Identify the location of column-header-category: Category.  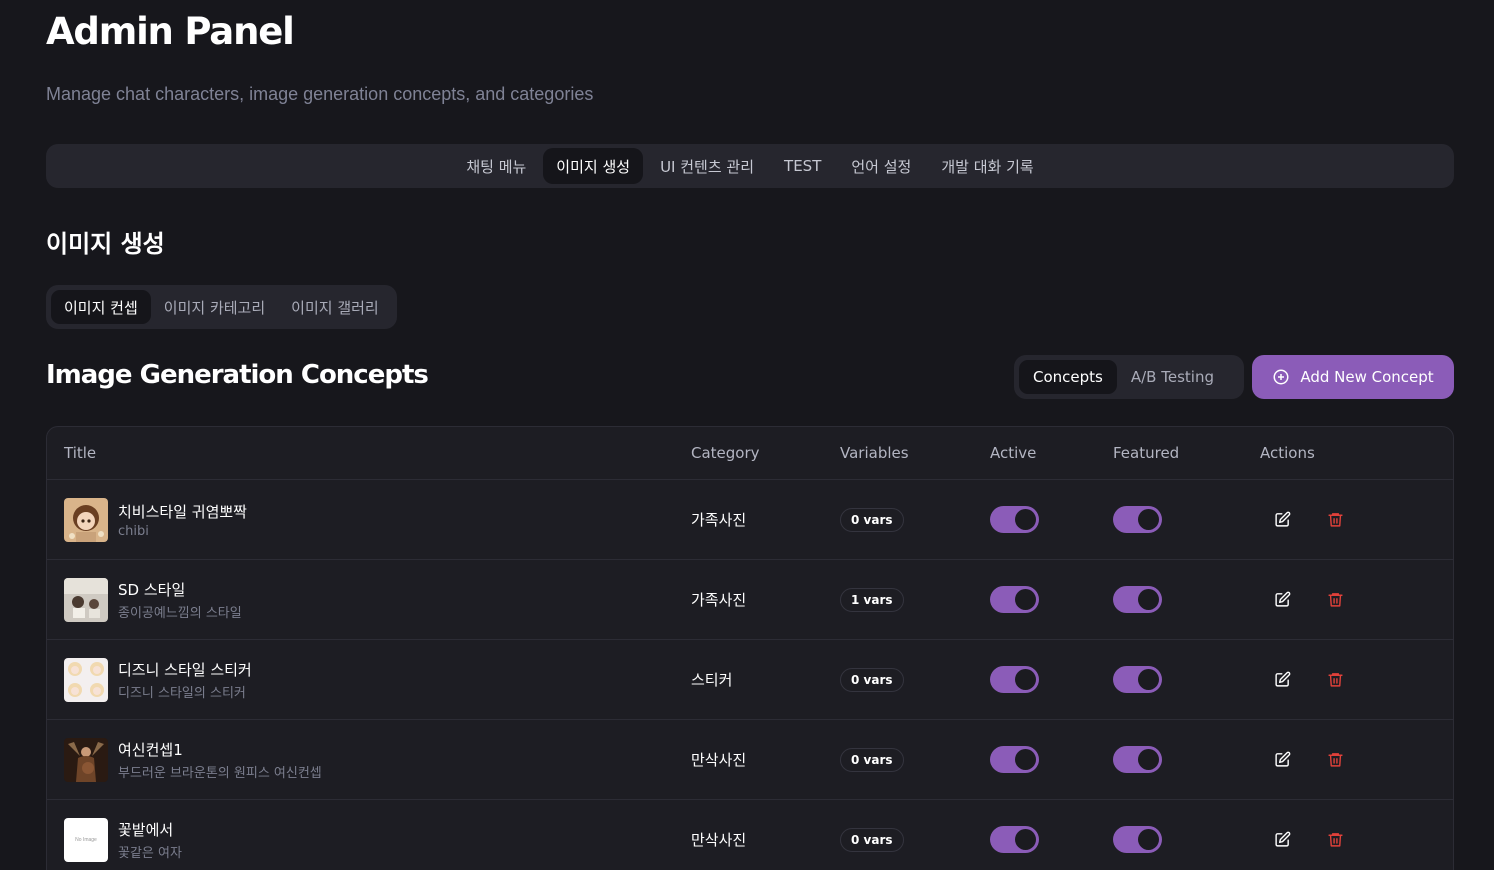
(765, 453).